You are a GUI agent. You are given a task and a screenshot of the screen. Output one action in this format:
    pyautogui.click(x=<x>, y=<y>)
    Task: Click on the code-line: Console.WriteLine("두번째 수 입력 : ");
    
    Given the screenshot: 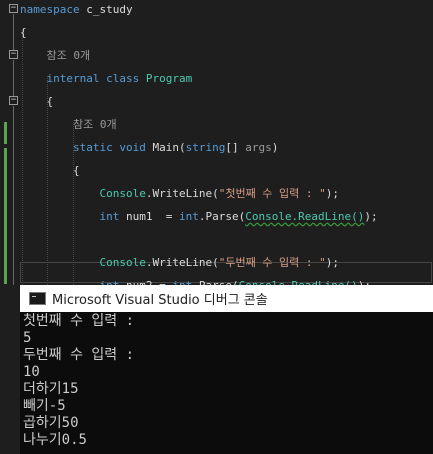 What is the action you would take?
    pyautogui.click(x=179, y=262)
    